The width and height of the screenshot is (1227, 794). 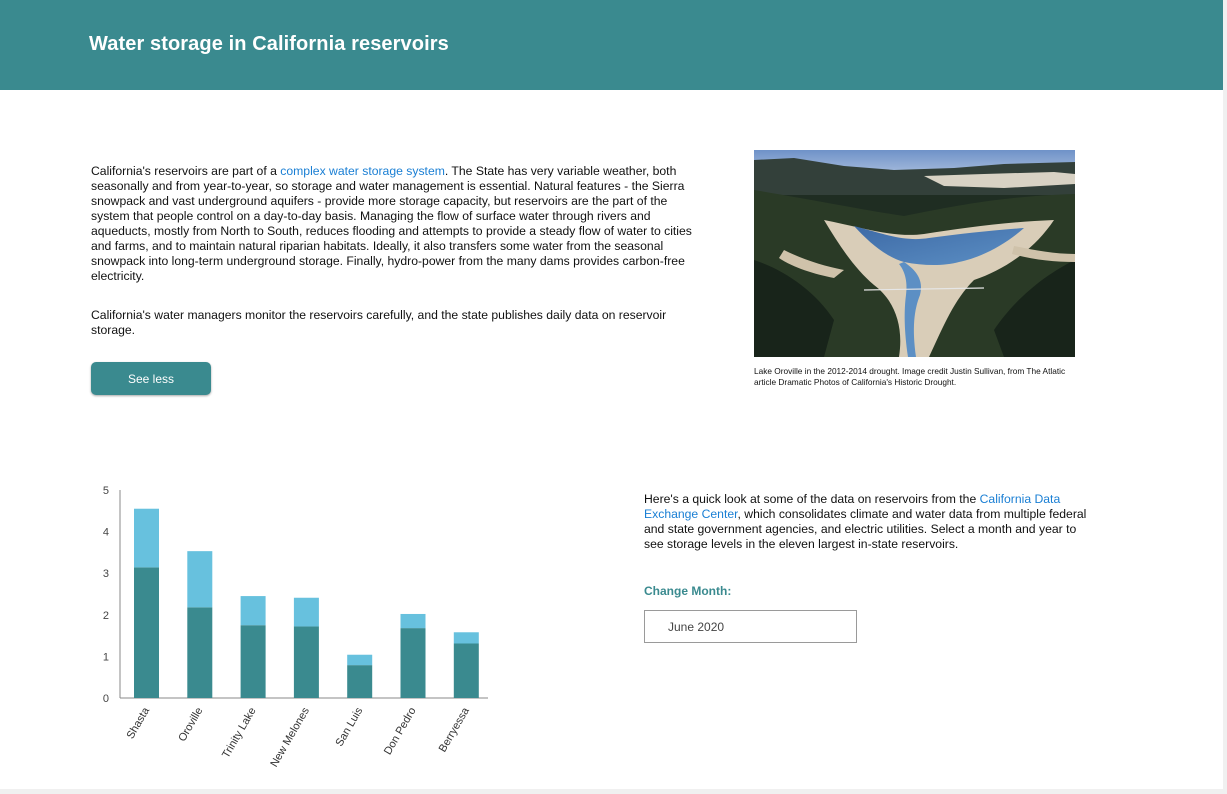 I want to click on bar-trinity-lake-top, so click(x=253, y=611).